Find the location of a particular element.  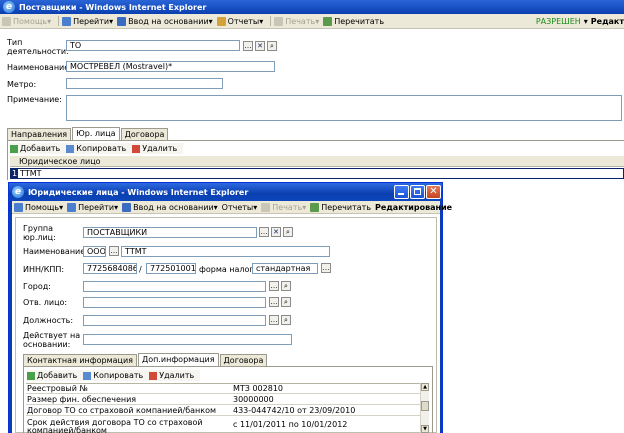

popup-go-button: Перейти ▾ is located at coordinates (92, 207).